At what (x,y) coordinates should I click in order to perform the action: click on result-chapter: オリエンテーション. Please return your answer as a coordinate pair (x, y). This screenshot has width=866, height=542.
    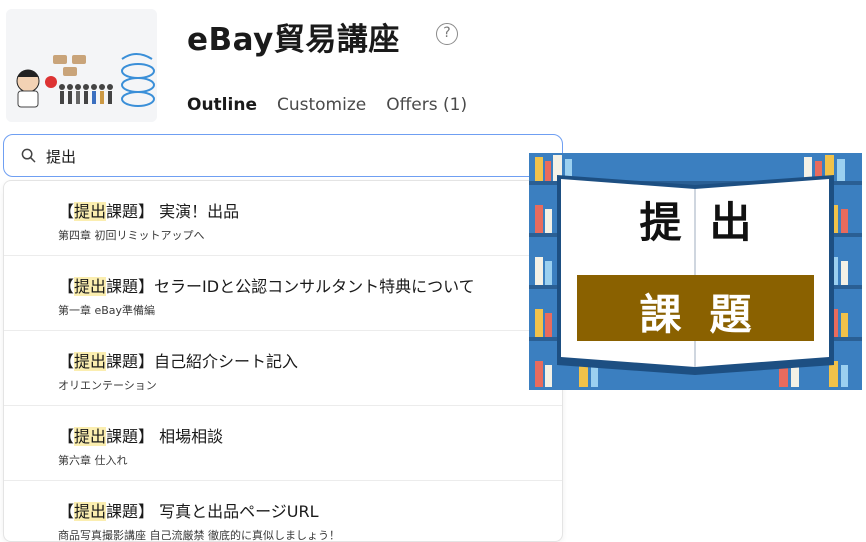
    Looking at the image, I should click on (107, 385).